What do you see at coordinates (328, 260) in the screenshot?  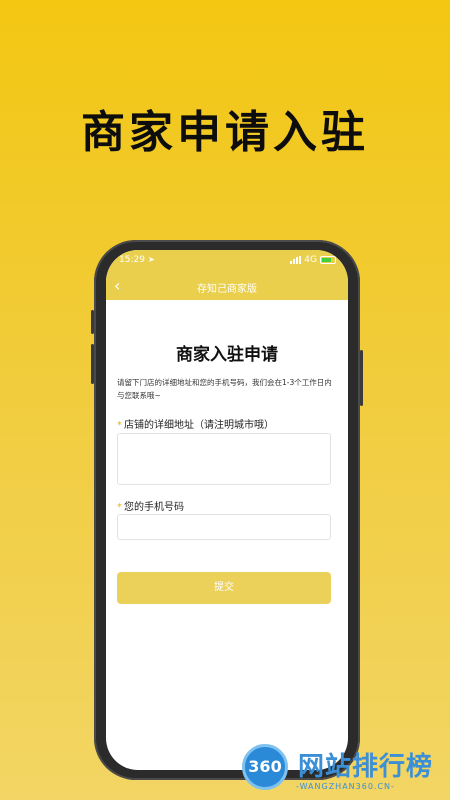 I see `battery-icon` at bounding box center [328, 260].